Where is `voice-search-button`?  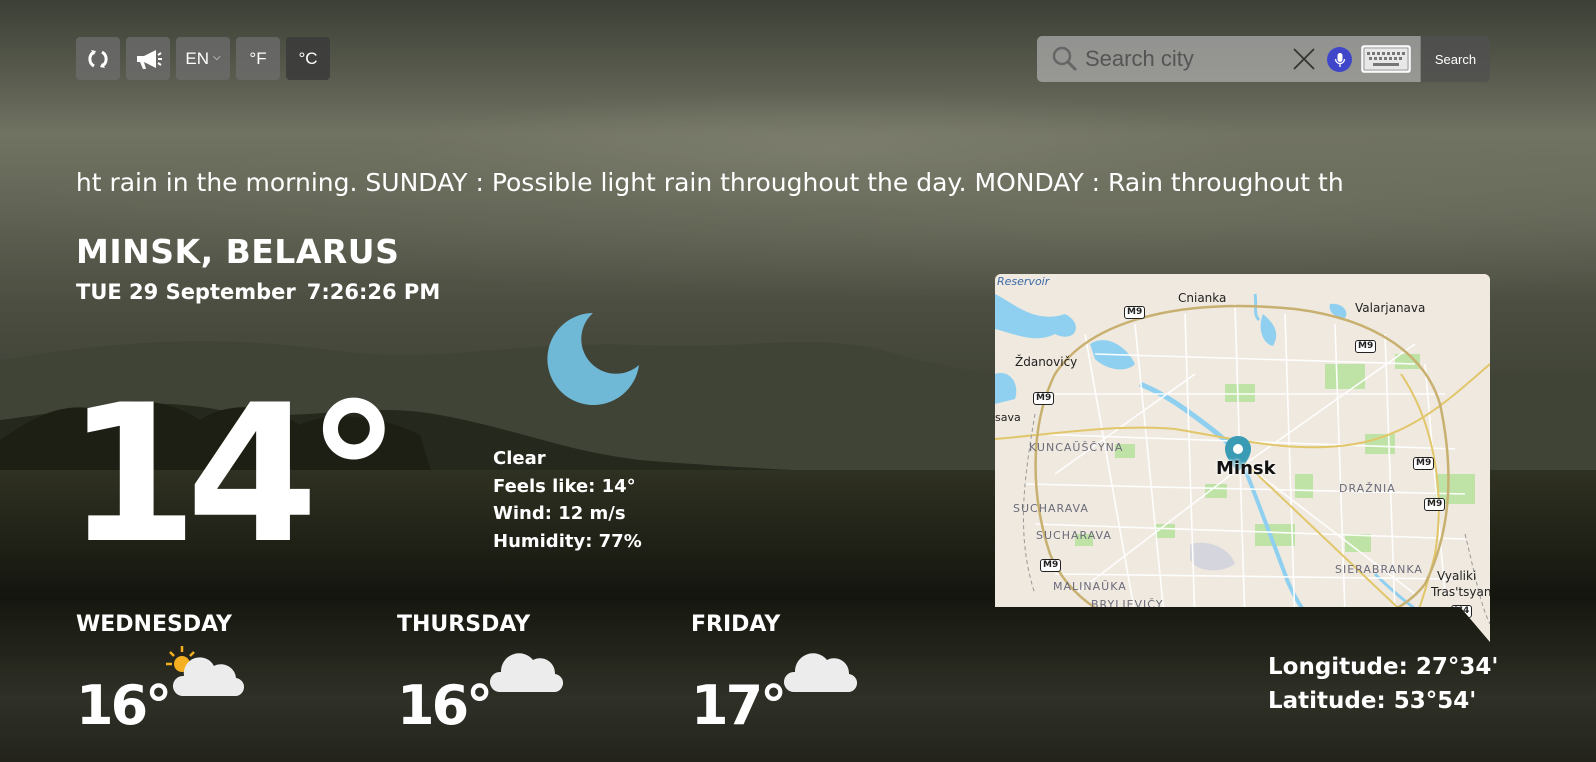 voice-search-button is located at coordinates (1339, 59).